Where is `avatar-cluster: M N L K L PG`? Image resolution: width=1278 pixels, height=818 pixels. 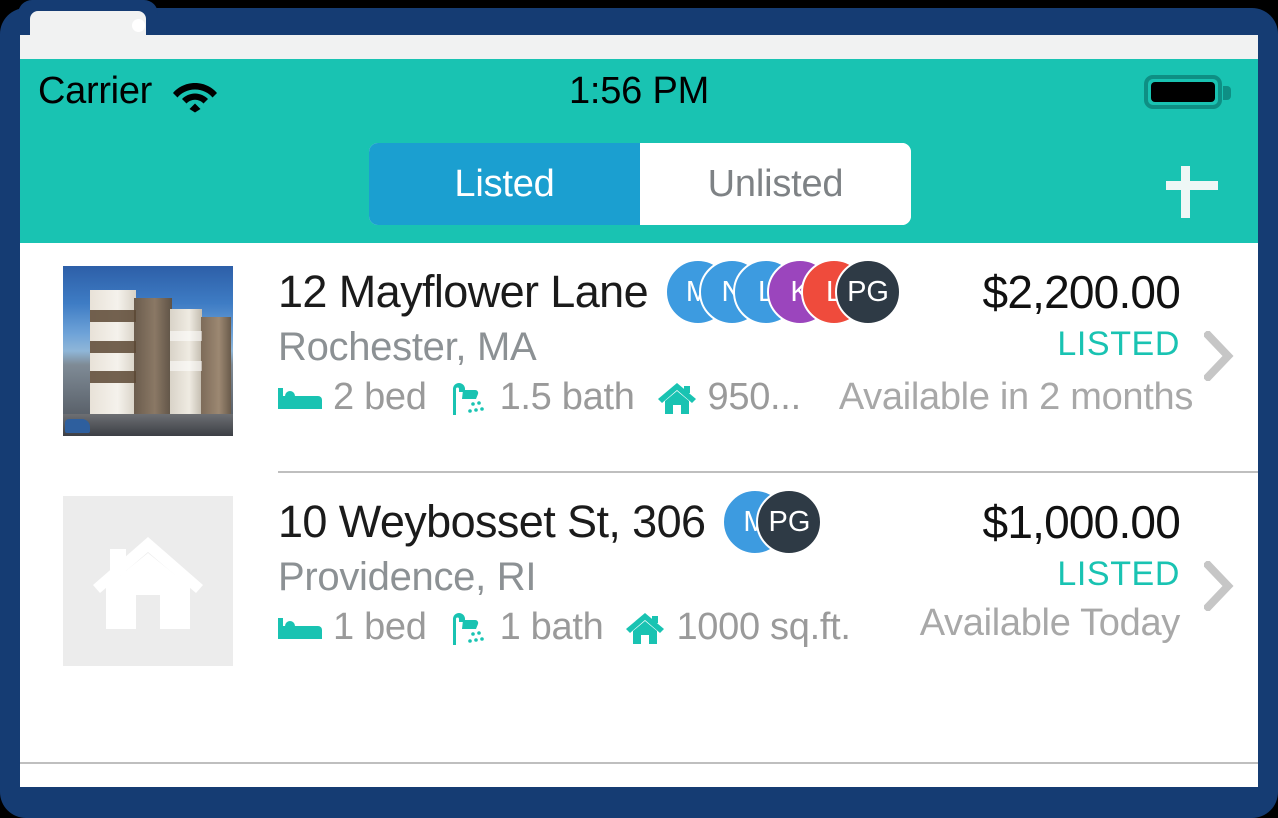
avatar-cluster: M N L K L PG is located at coordinates (783, 292).